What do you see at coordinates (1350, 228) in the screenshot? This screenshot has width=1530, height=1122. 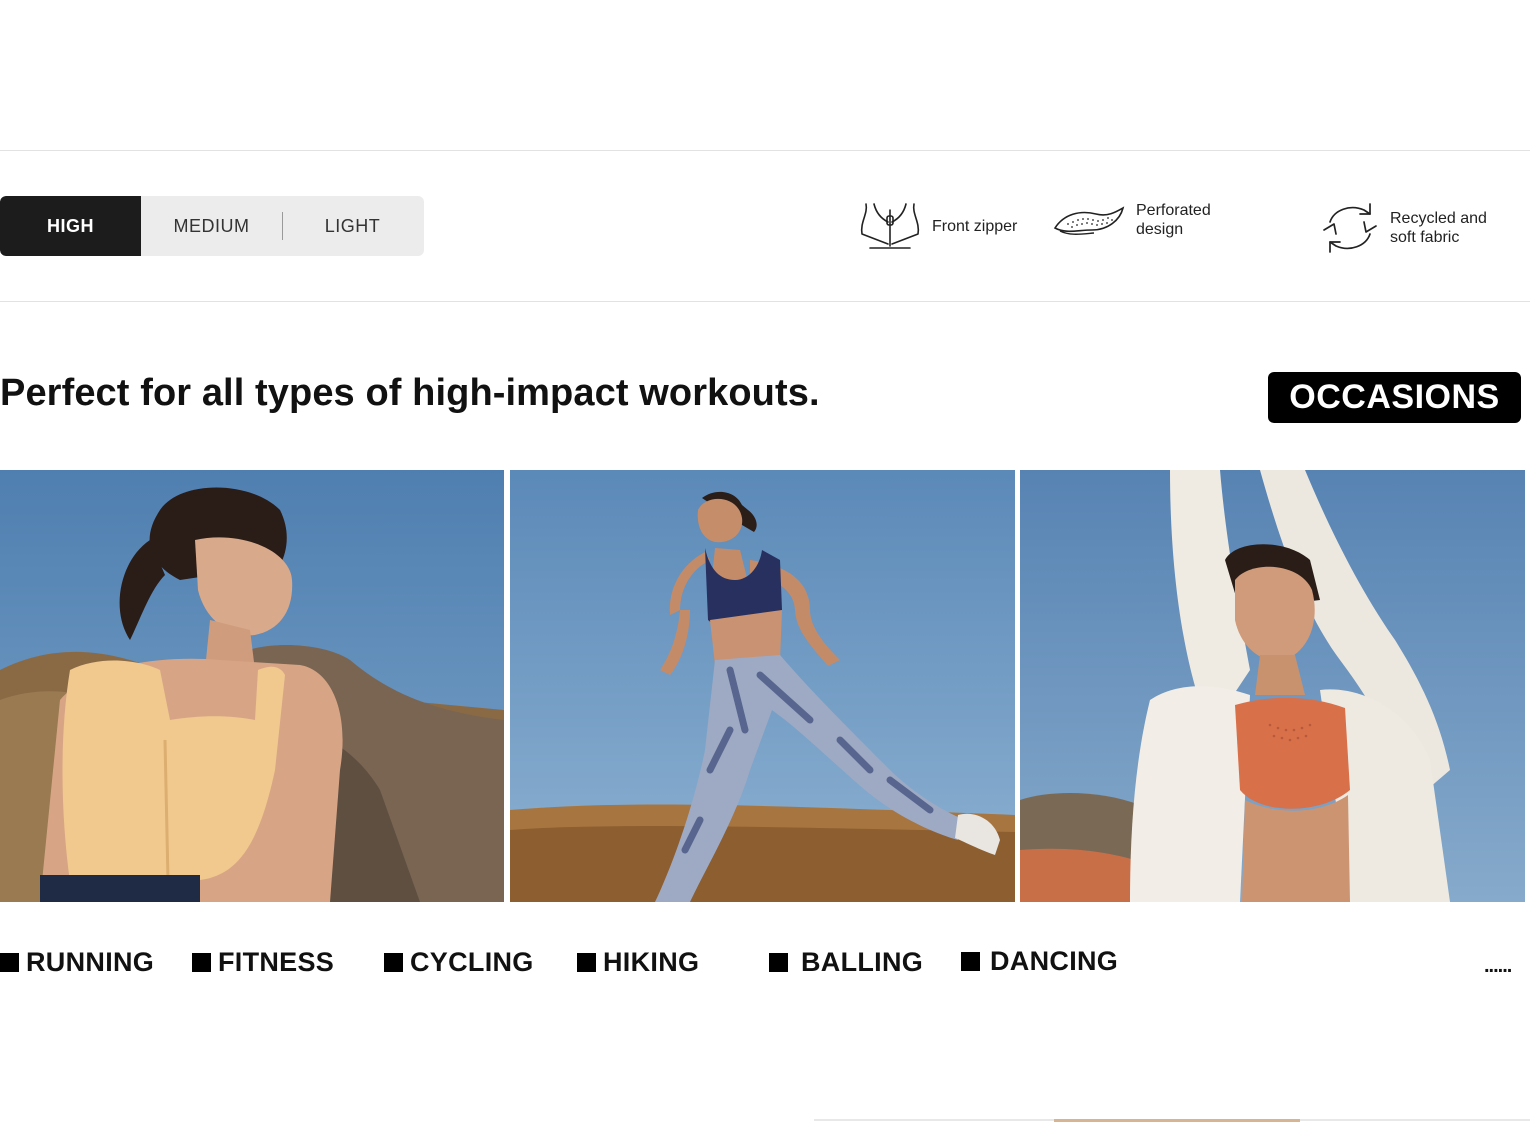 I see `recycle-icon` at bounding box center [1350, 228].